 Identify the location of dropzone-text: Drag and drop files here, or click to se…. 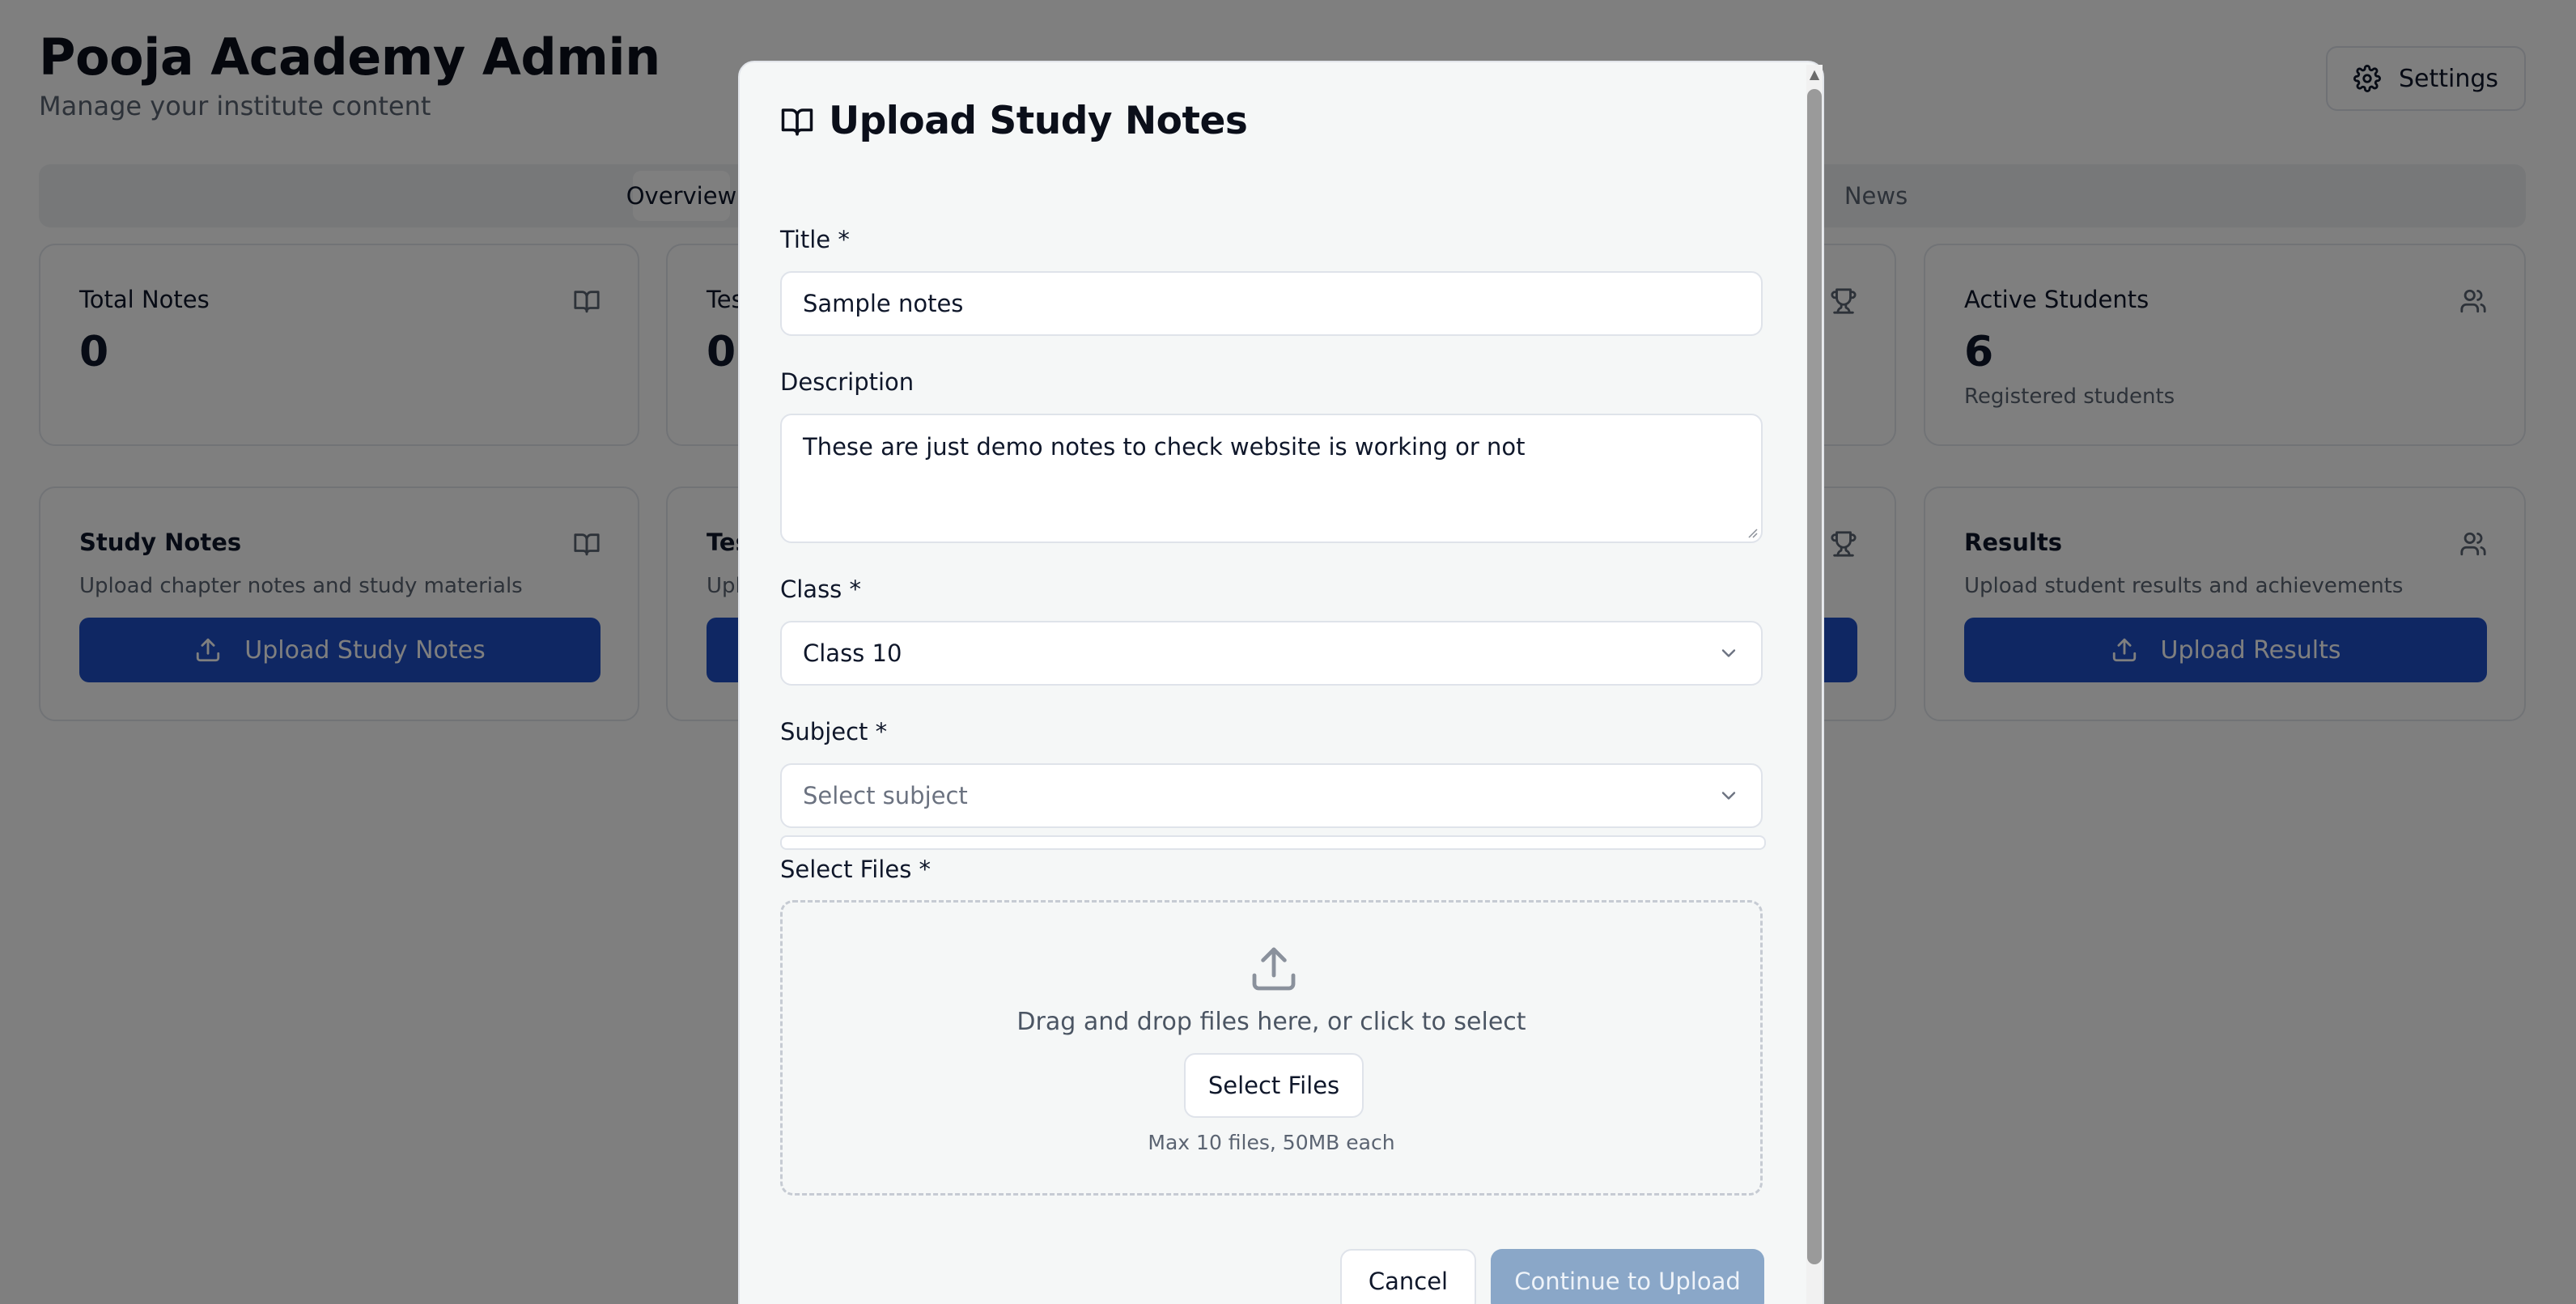
(1271, 1022).